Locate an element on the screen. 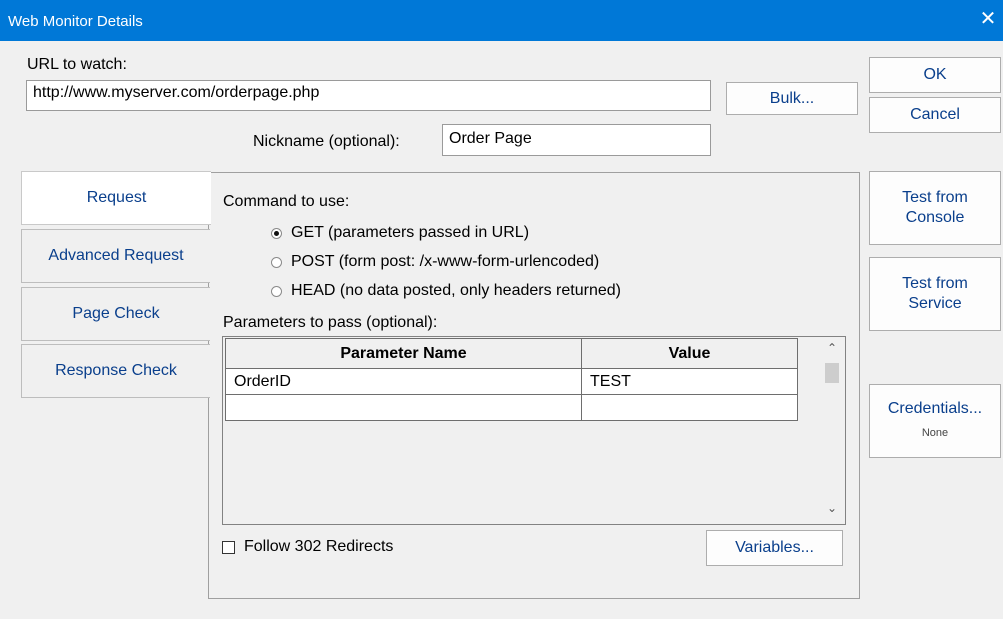 The height and width of the screenshot is (619, 1003). radio-get-indicator is located at coordinates (276, 233).